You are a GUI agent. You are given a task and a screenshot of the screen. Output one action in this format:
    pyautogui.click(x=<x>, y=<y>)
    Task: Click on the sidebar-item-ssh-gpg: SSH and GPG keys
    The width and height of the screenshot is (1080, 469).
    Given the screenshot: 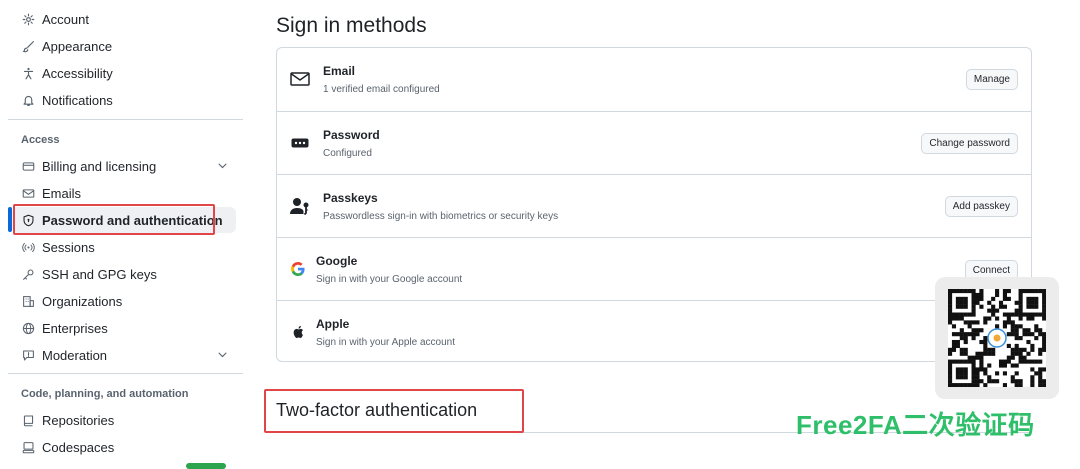 What is the action you would take?
    pyautogui.click(x=124, y=274)
    